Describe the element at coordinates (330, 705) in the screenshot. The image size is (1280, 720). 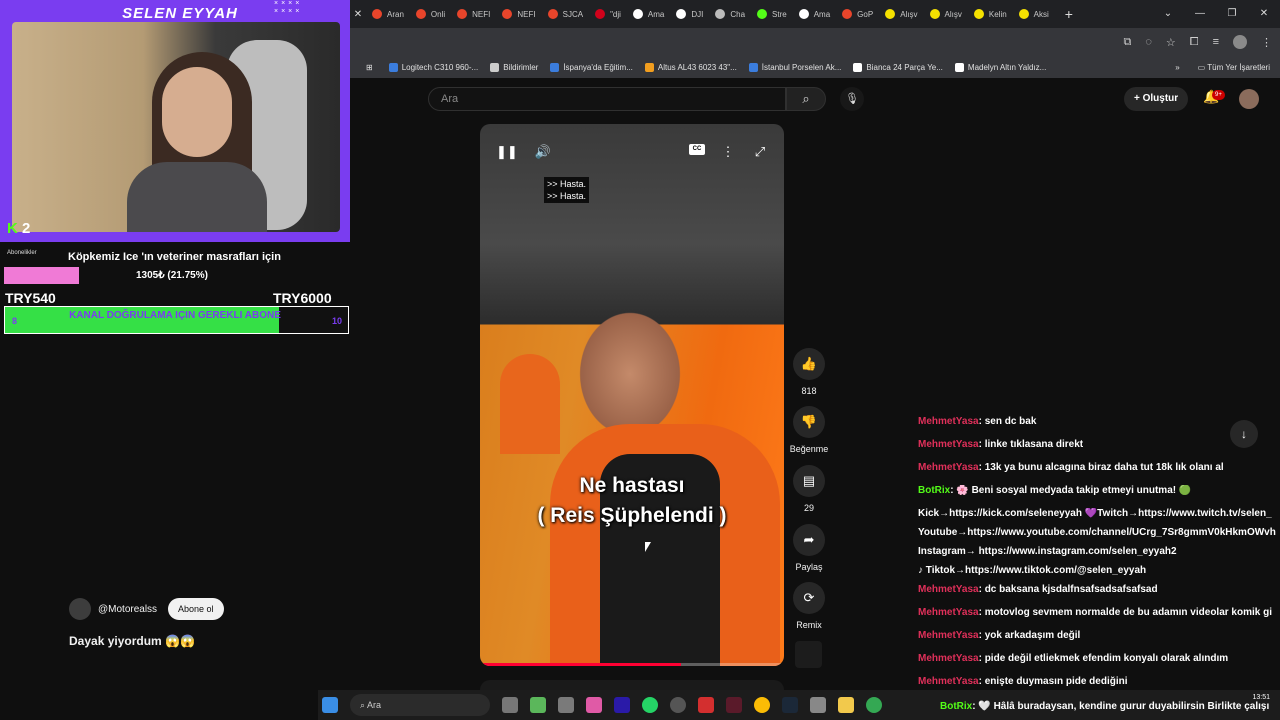
I see `windows-start-icon` at that location.